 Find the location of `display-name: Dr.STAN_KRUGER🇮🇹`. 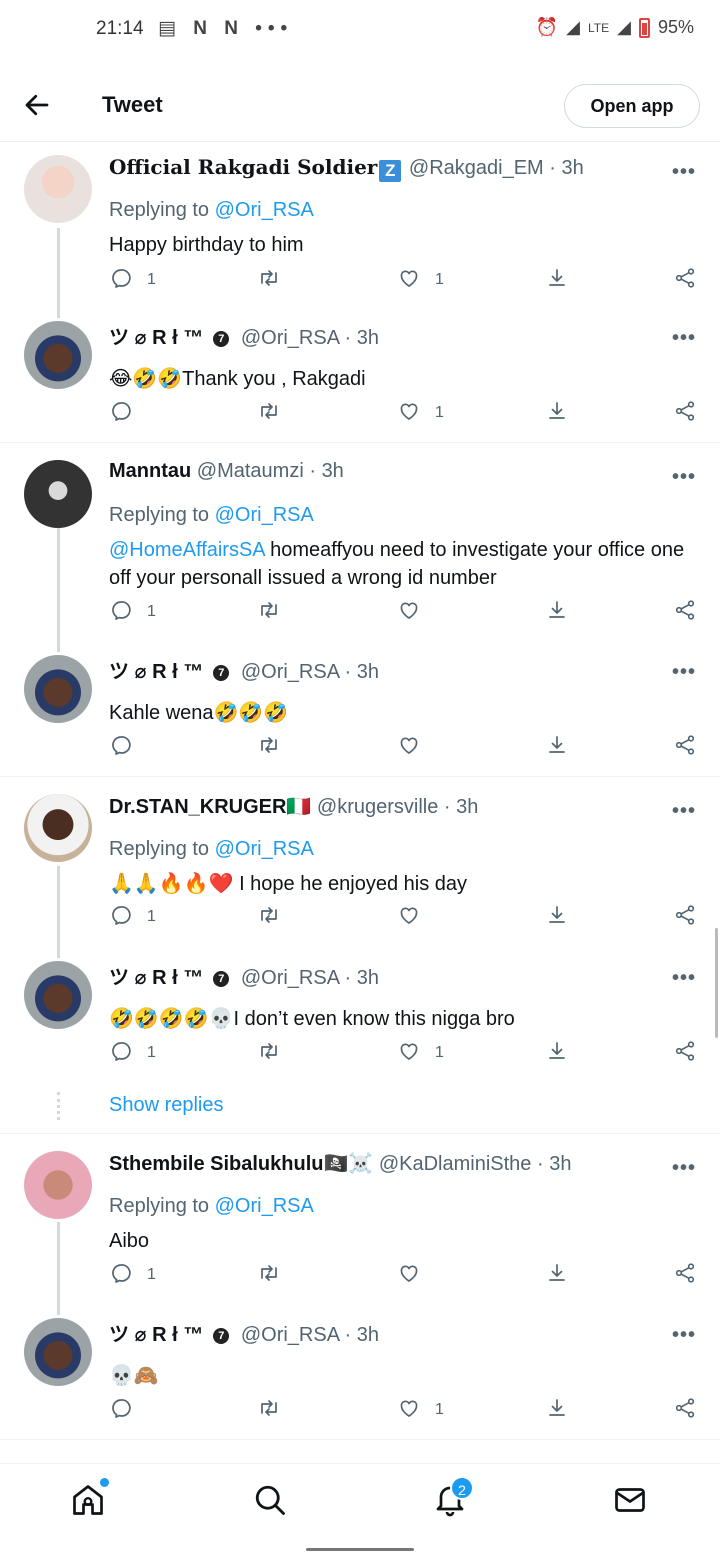

display-name: Dr.STAN_KRUGER🇮🇹 is located at coordinates (210, 807).